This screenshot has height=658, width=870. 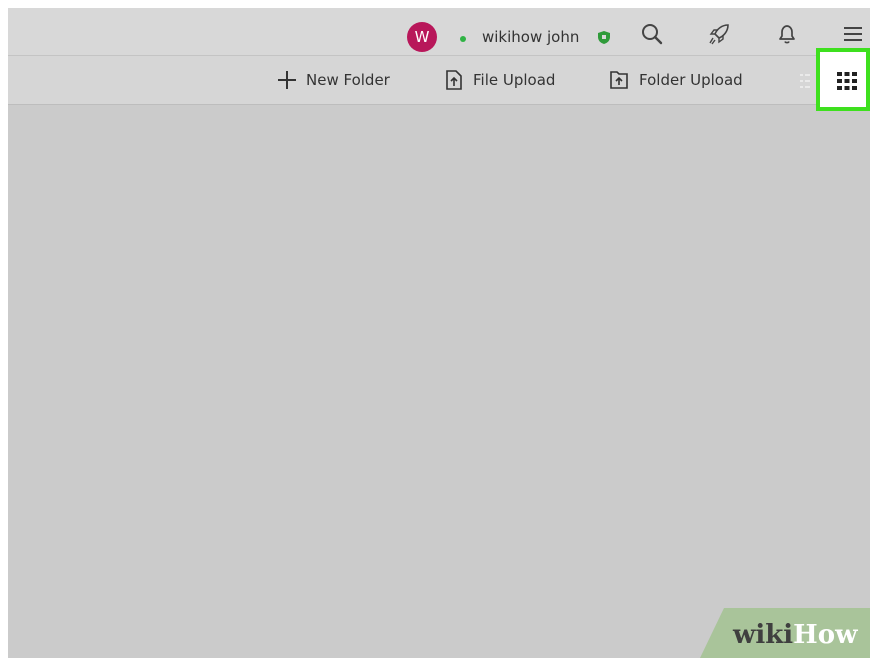 I want to click on watermark-part-wiki: wiki, so click(x=763, y=635).